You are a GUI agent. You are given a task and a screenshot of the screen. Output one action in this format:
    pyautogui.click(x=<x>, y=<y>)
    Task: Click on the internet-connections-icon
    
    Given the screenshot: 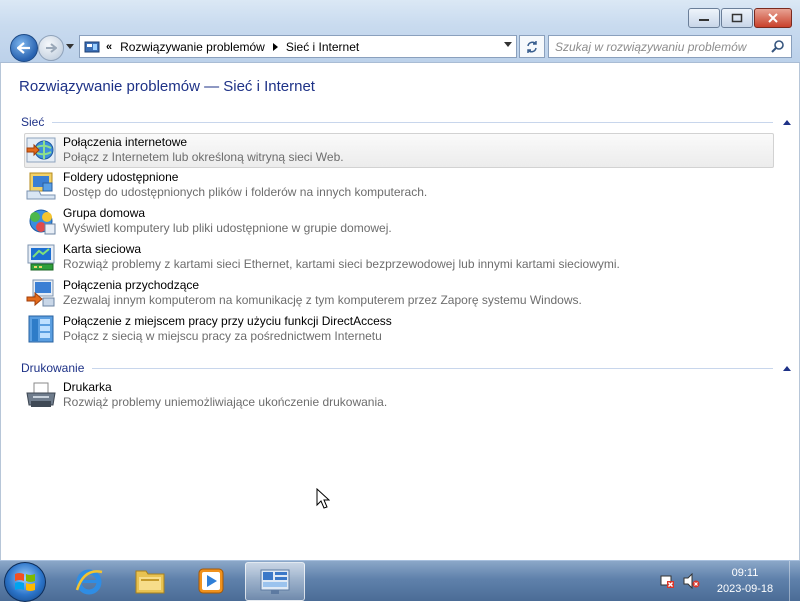 What is the action you would take?
    pyautogui.click(x=41, y=150)
    